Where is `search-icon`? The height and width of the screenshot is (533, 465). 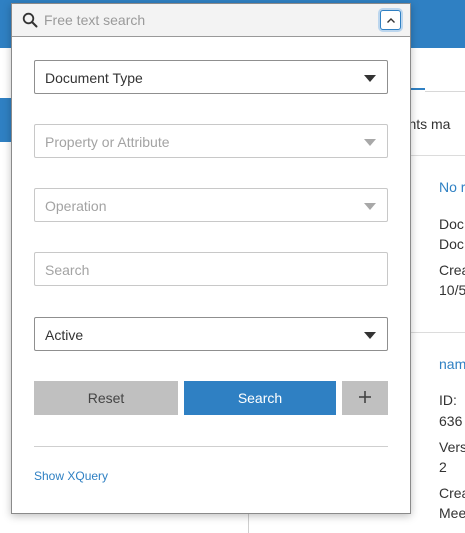 search-icon is located at coordinates (30, 20).